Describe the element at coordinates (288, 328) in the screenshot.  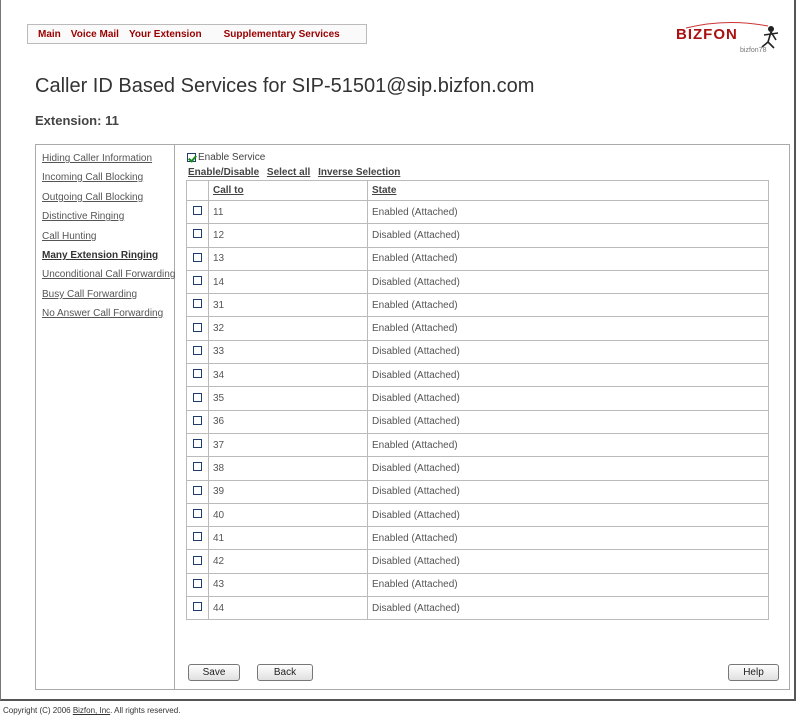
I see `call-to-cell: 32` at that location.